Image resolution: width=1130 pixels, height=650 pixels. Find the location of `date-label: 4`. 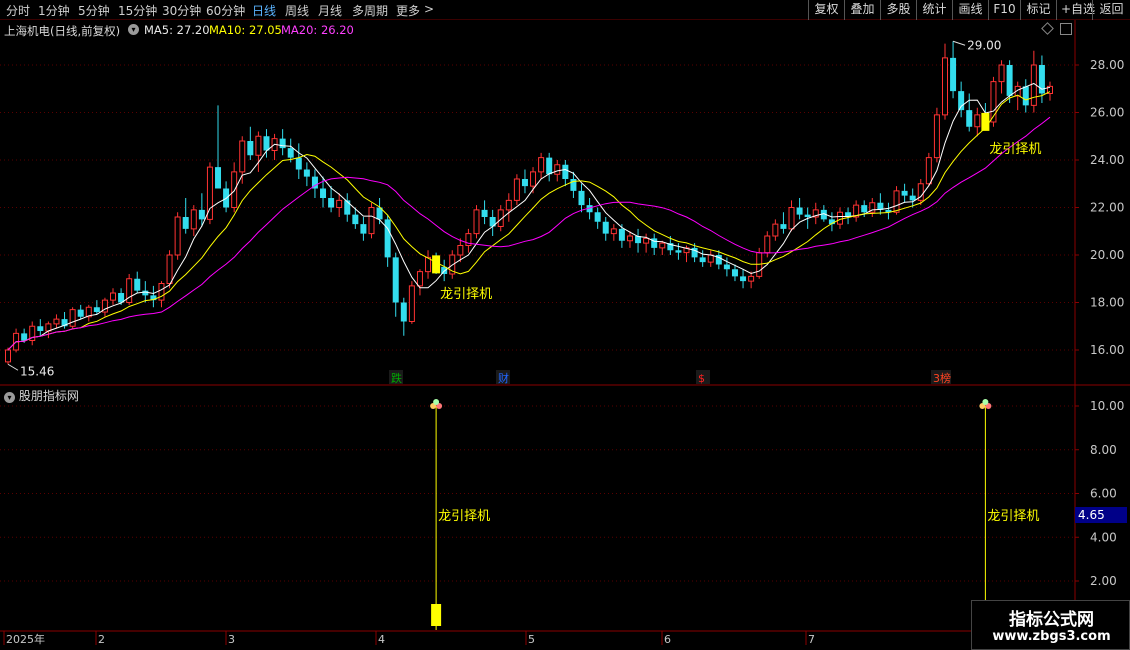

date-label: 4 is located at coordinates (381, 639).